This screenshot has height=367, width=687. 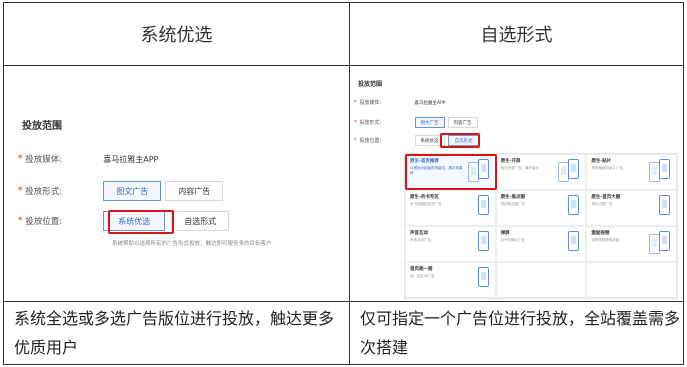 What do you see at coordinates (541, 172) in the screenshot?
I see `placement-card: 原生-开屏 首页开屏广告，曝光量大` at bounding box center [541, 172].